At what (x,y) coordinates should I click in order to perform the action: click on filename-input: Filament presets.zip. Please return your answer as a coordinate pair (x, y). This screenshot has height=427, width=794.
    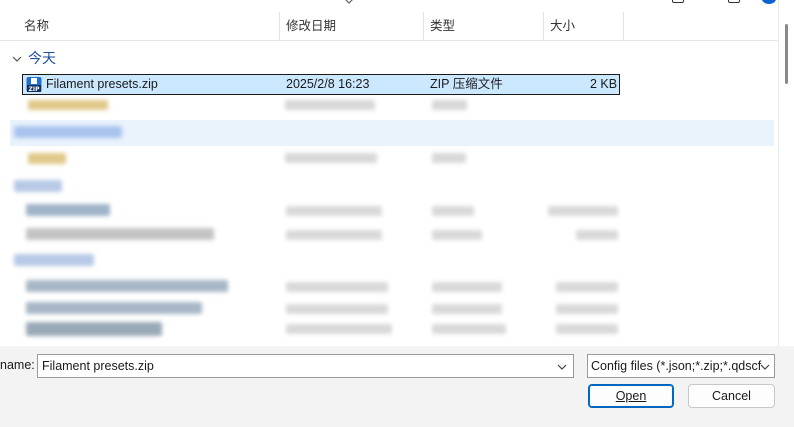
    Looking at the image, I should click on (305, 366).